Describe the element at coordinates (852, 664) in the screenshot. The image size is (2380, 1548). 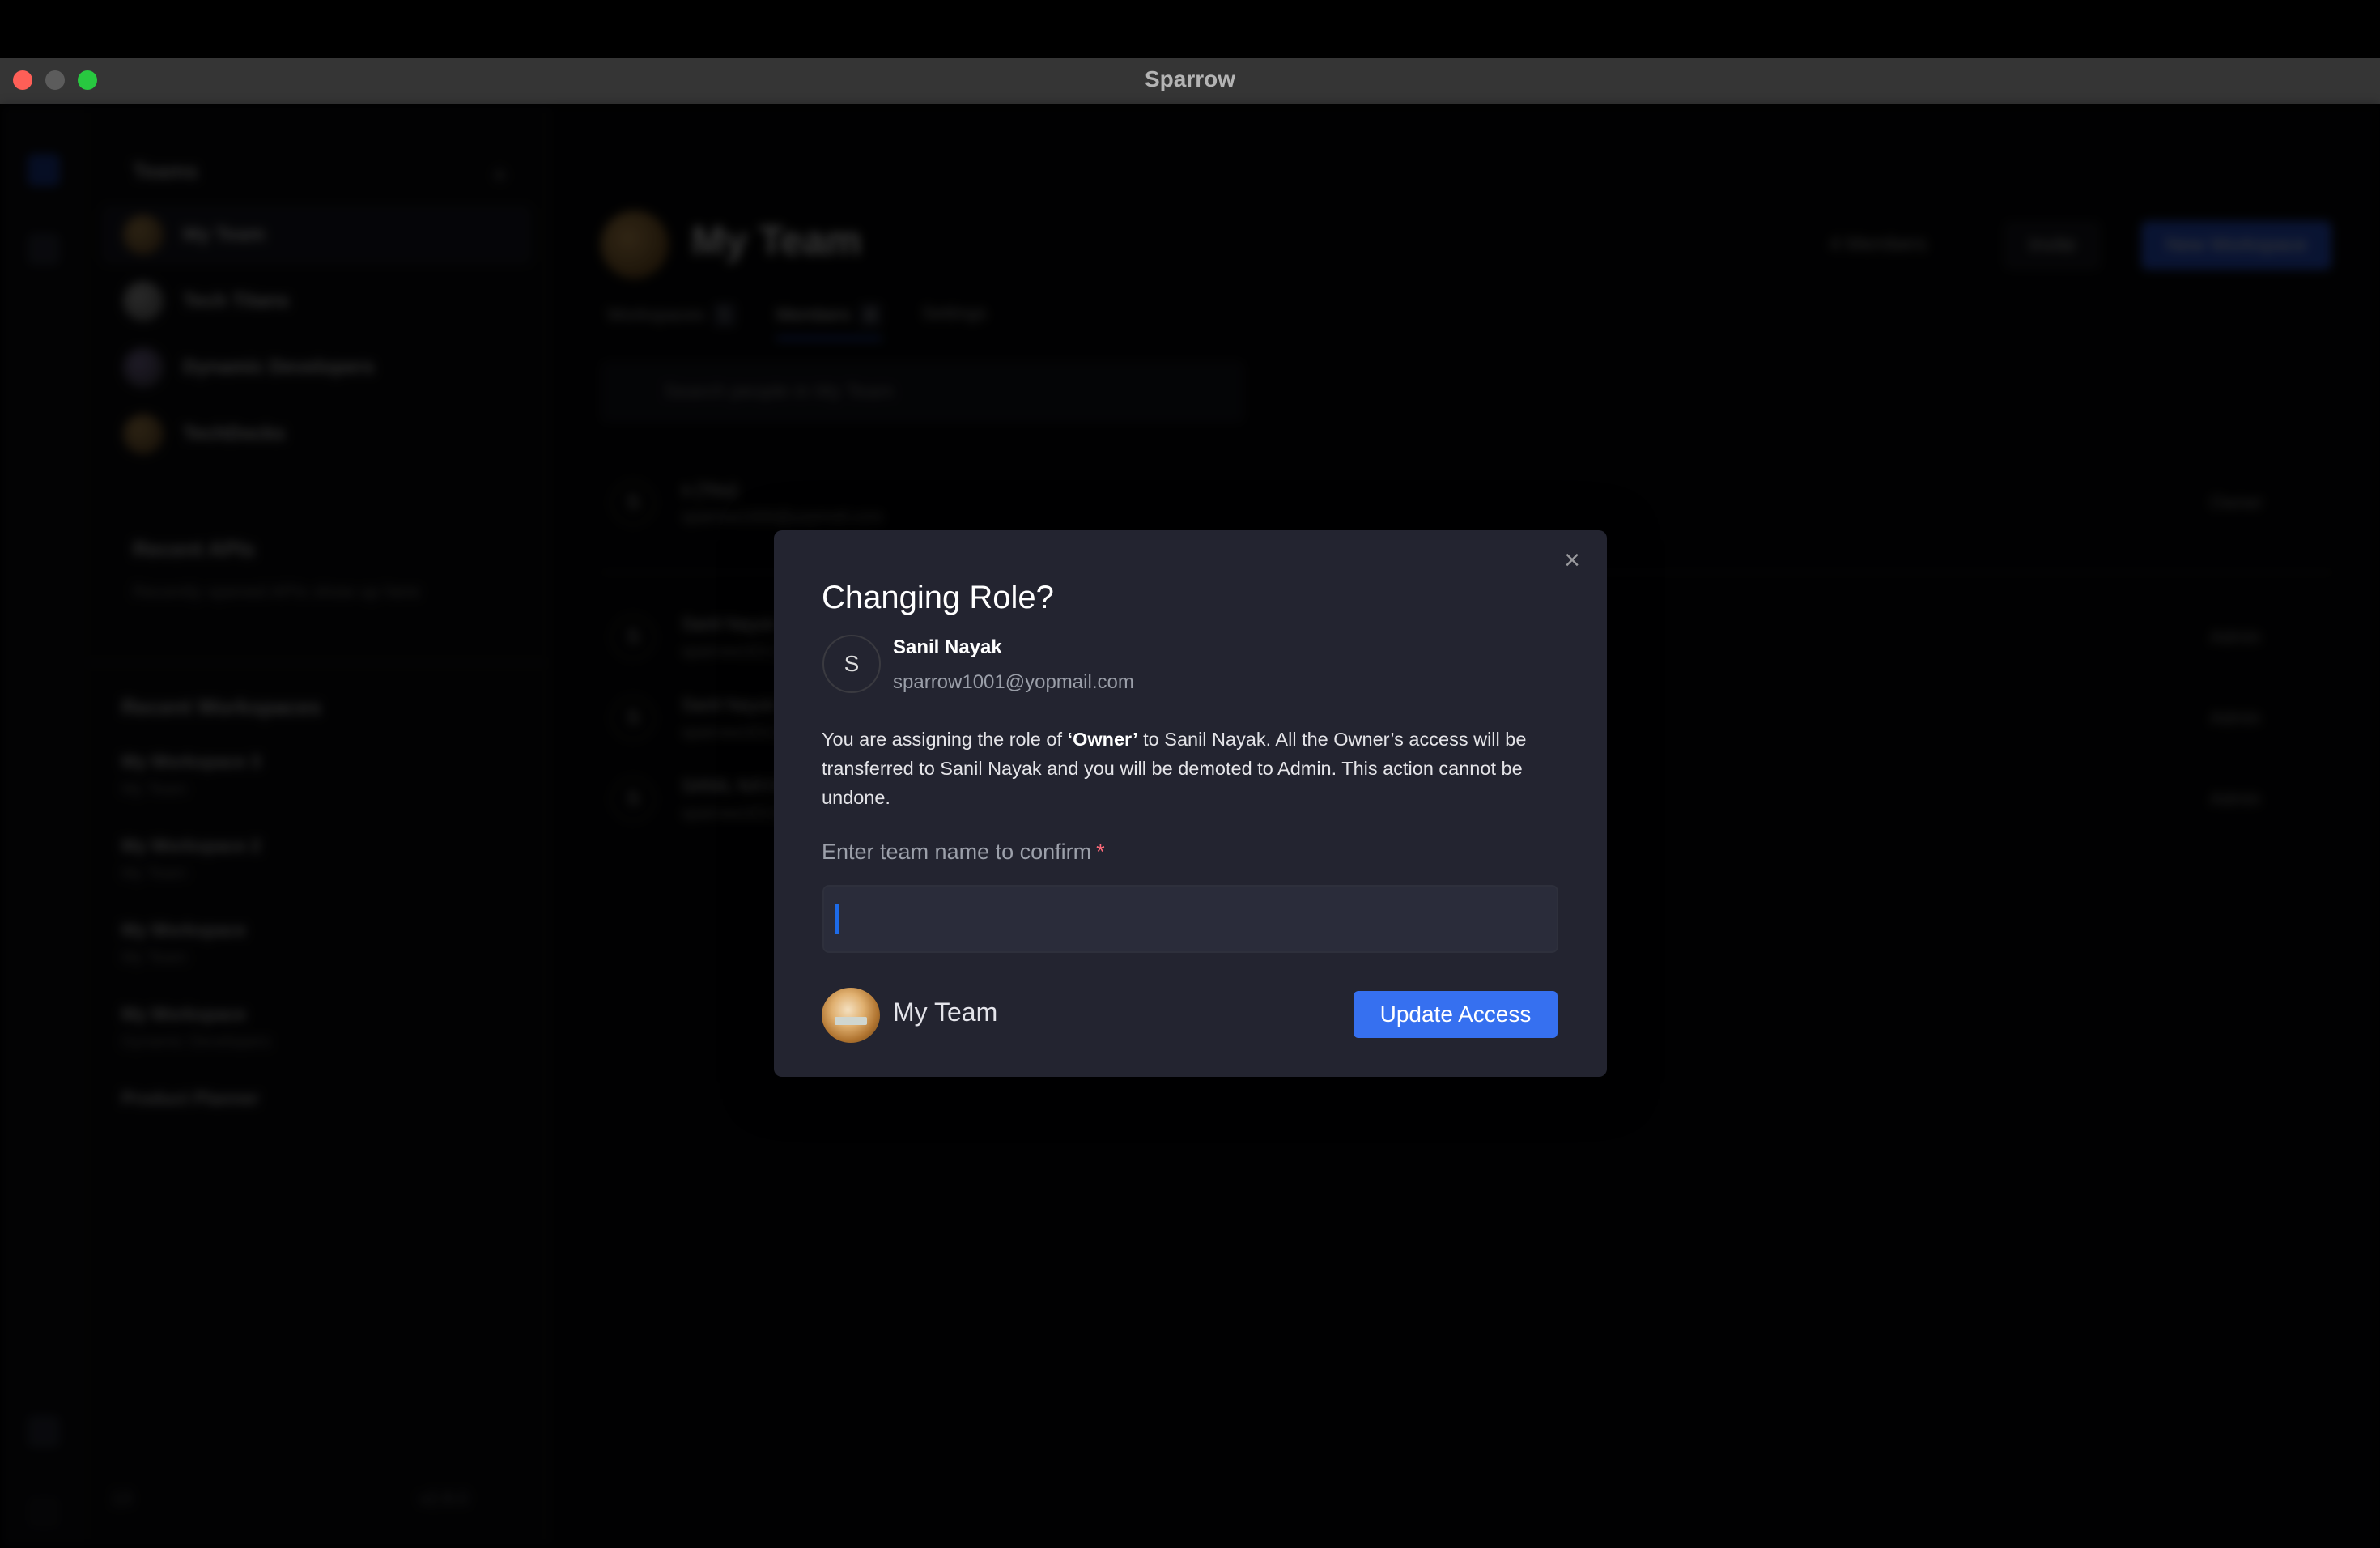
I see `user-avatar: S` at that location.